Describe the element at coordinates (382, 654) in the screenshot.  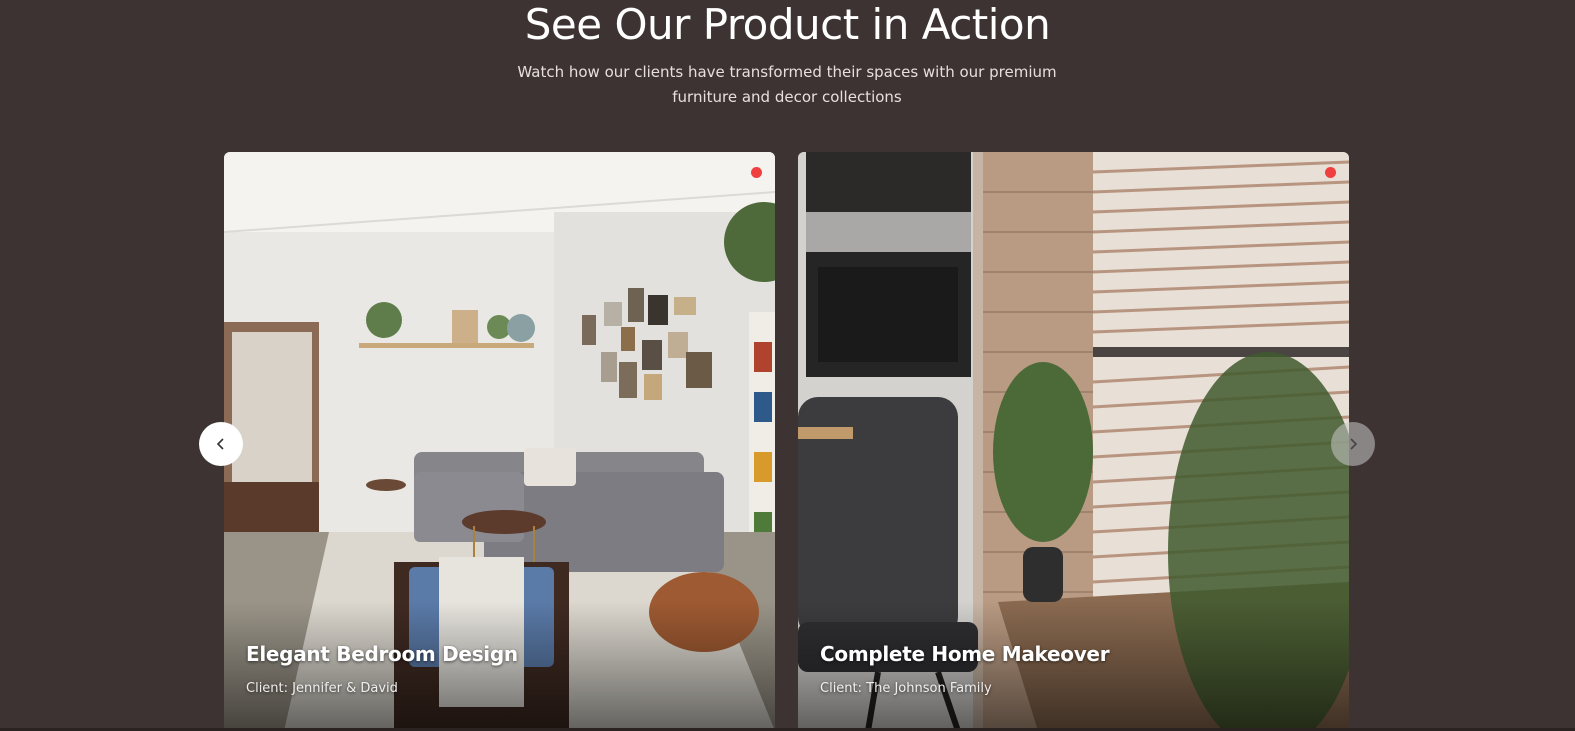
I see `card-title: Elegant Bedroom Design` at that location.